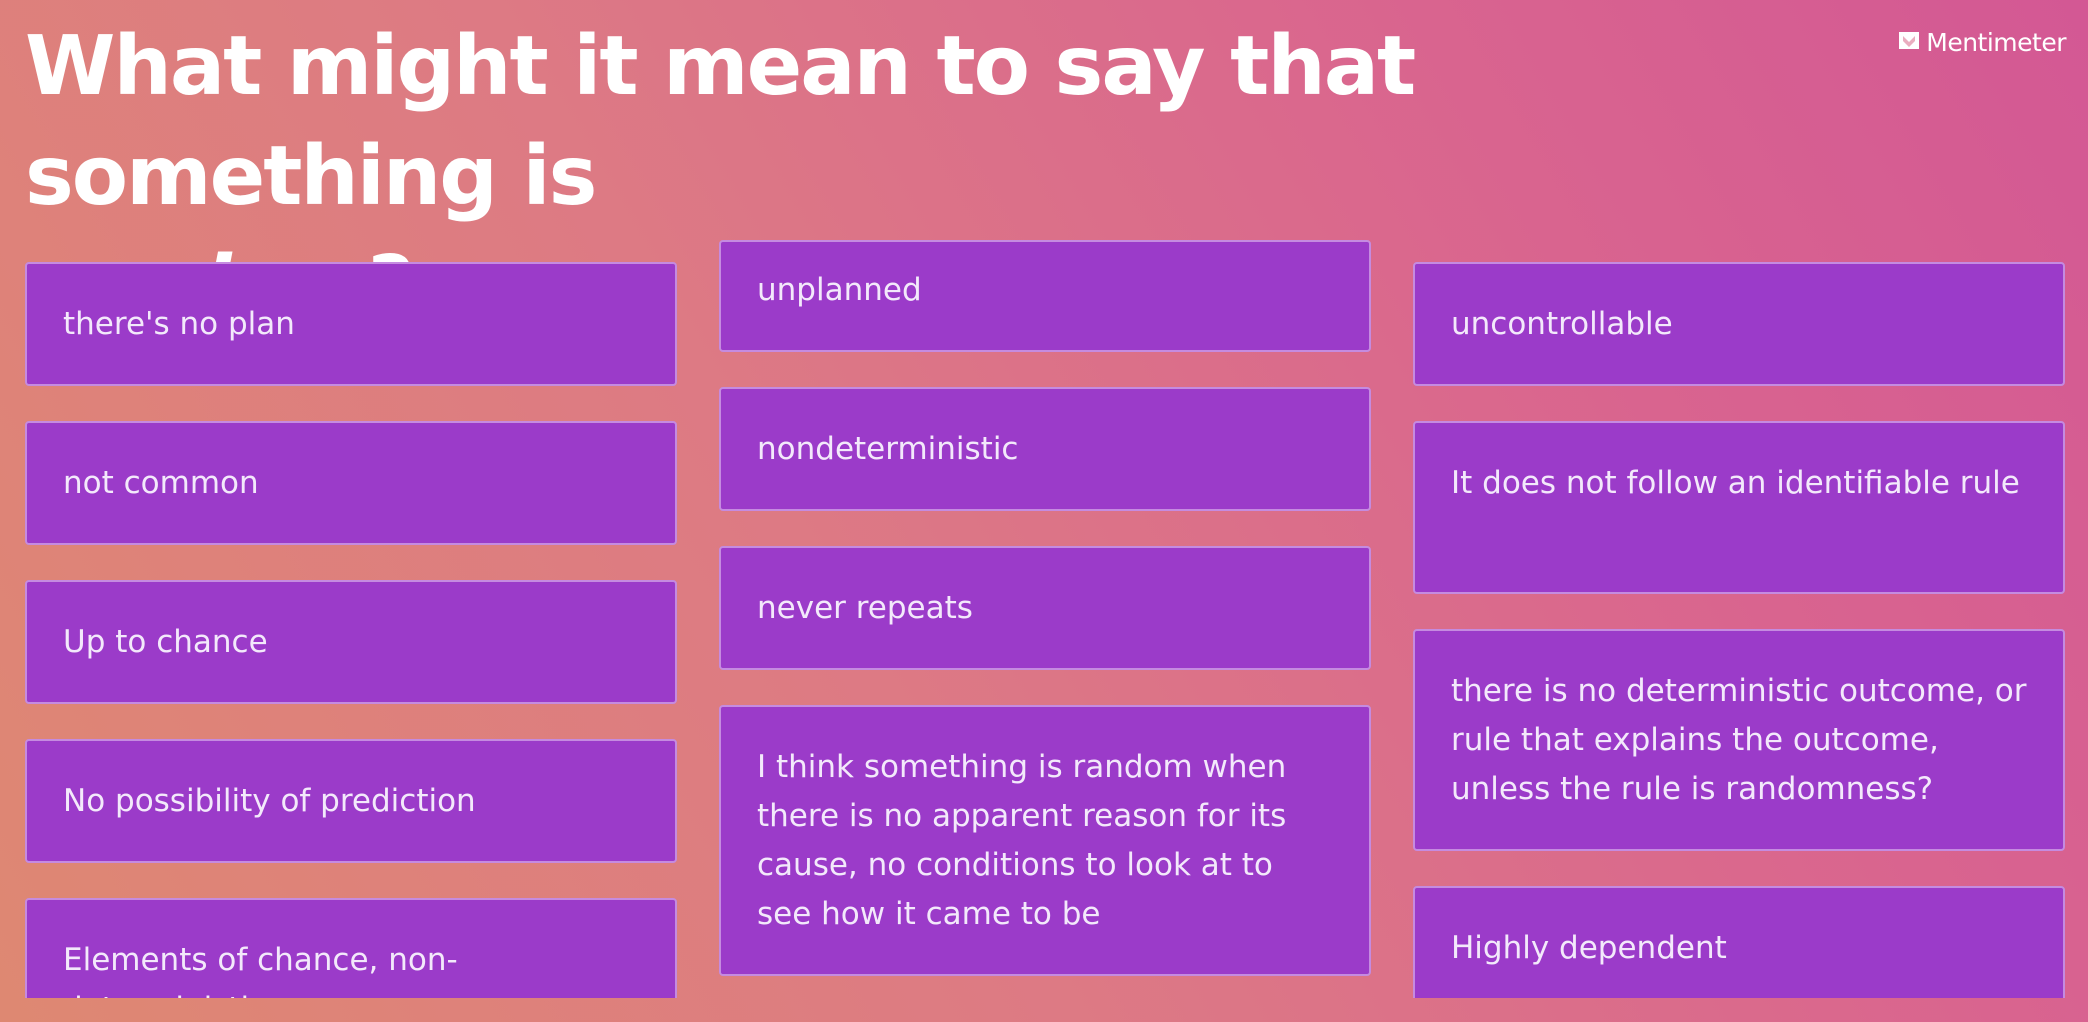  What do you see at coordinates (269, 801) in the screenshot?
I see `response-text: No possibility of prediction` at bounding box center [269, 801].